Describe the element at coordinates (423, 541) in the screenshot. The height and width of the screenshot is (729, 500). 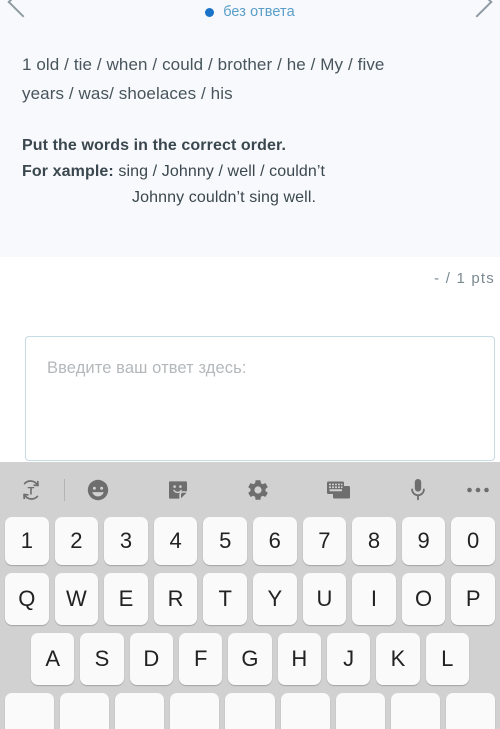
I see `key-9: 9` at that location.